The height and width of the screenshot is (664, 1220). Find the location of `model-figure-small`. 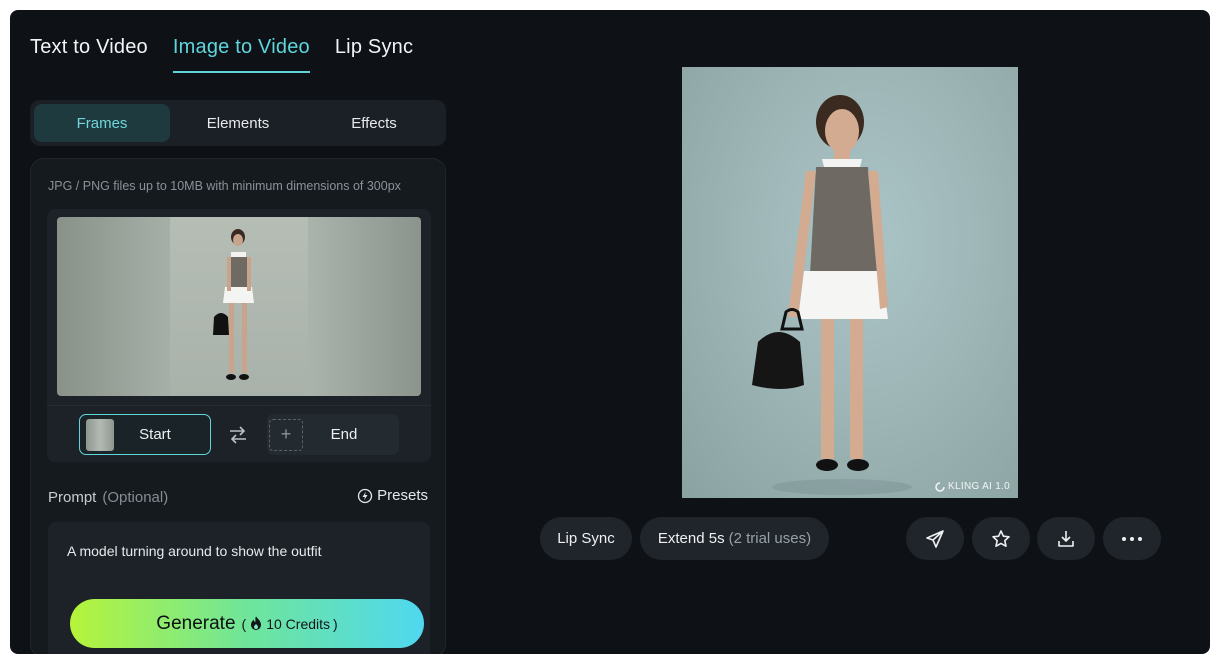

model-figure-small is located at coordinates (233, 304).